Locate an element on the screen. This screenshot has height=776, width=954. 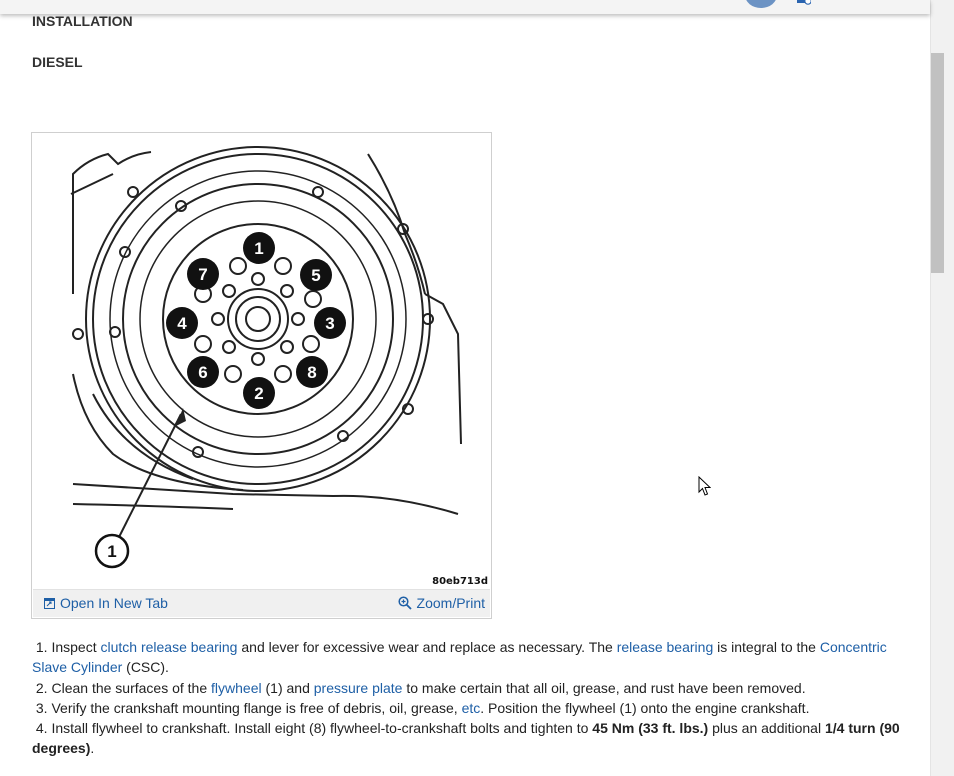
svg-text: 4 is located at coordinates (182, 323).